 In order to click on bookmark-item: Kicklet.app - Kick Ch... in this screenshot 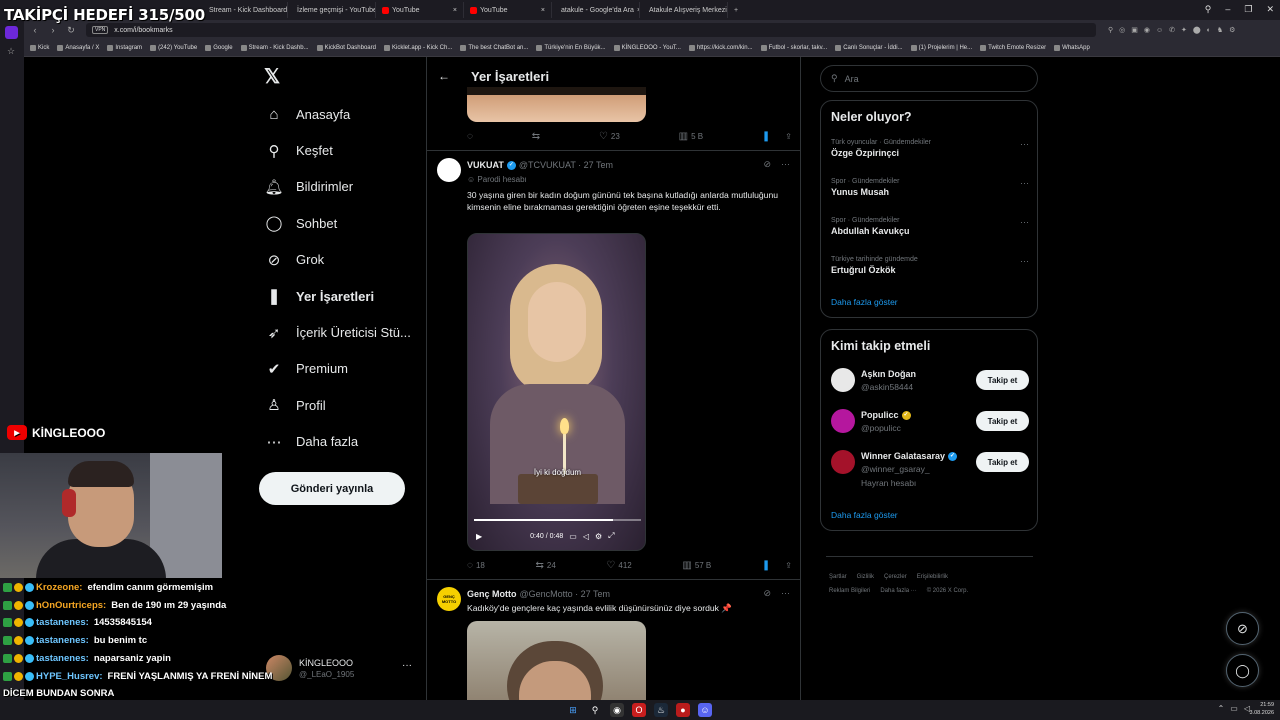, I will do `click(417, 48)`.